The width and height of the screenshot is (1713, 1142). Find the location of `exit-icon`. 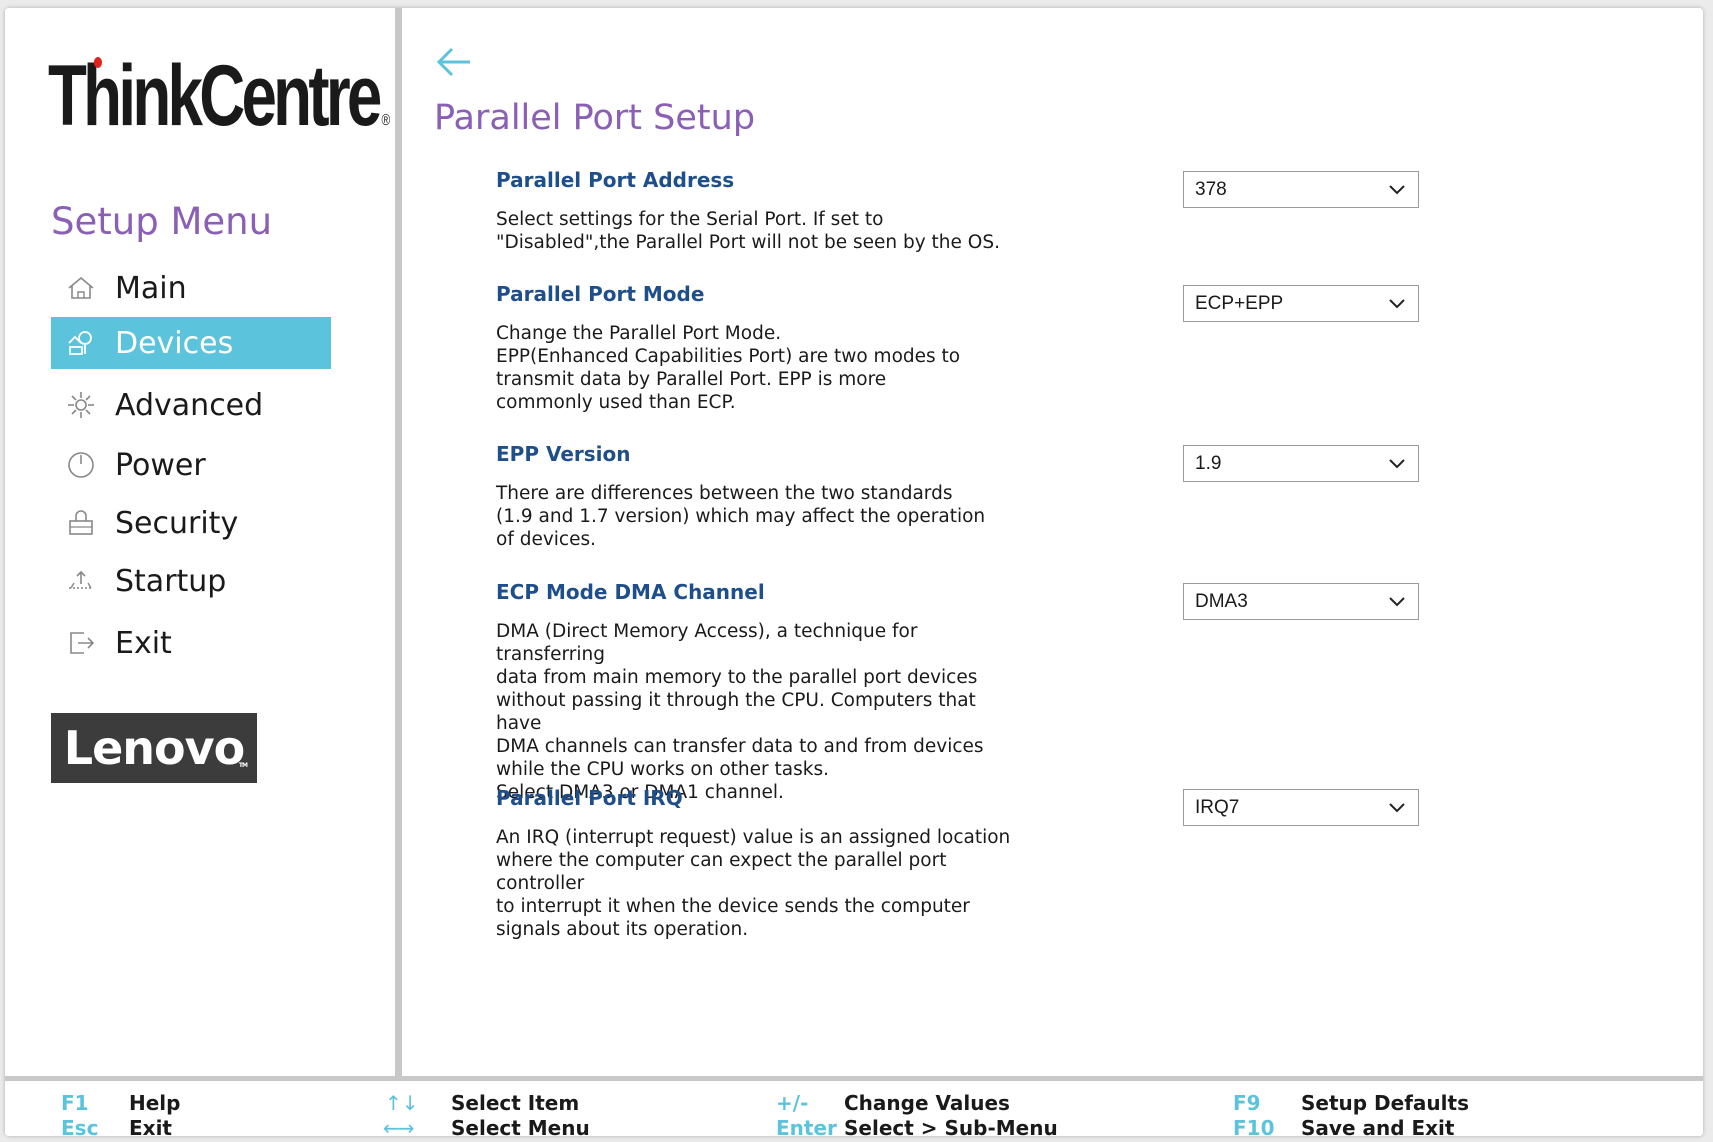

exit-icon is located at coordinates (81, 643).